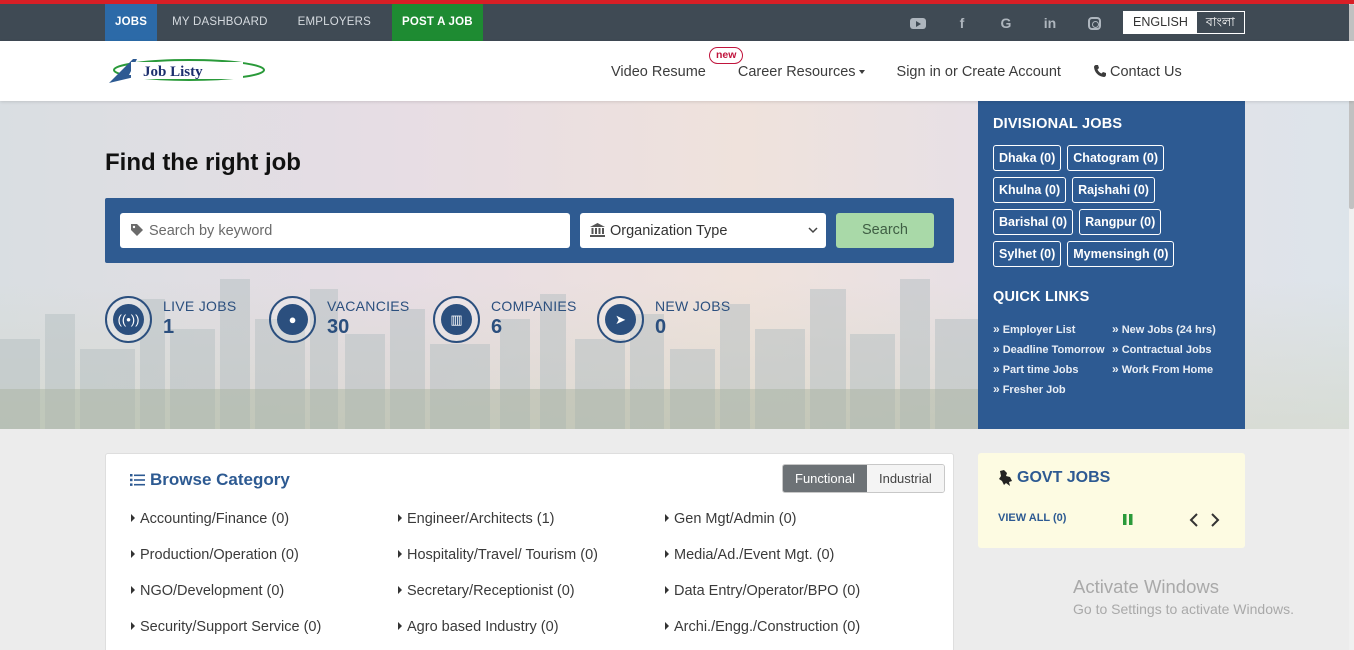 This screenshot has width=1354, height=650. Describe the element at coordinates (796, 72) in the screenshot. I see `career-resources-label: Career Resources` at that location.